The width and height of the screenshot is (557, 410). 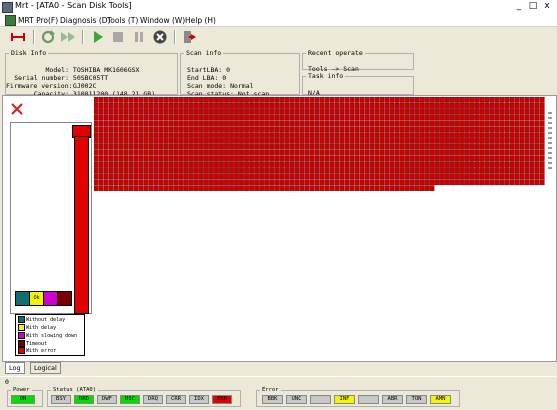 What do you see at coordinates (18, 37) in the screenshot?
I see `disconnect-icon` at bounding box center [18, 37].